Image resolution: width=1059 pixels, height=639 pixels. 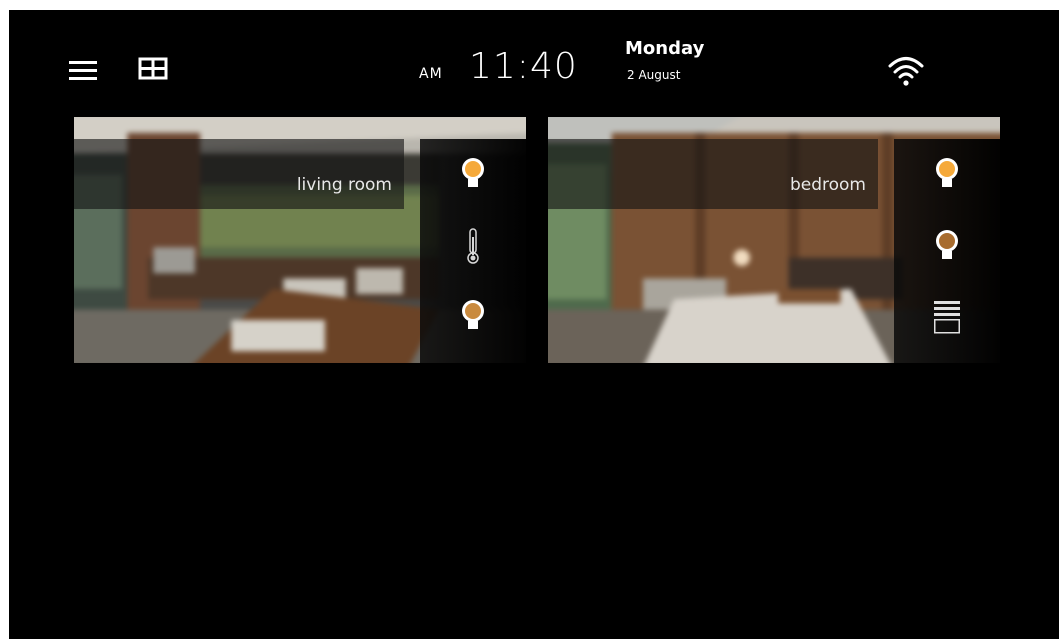 I want to click on window-blinds-icon, so click(x=947, y=316).